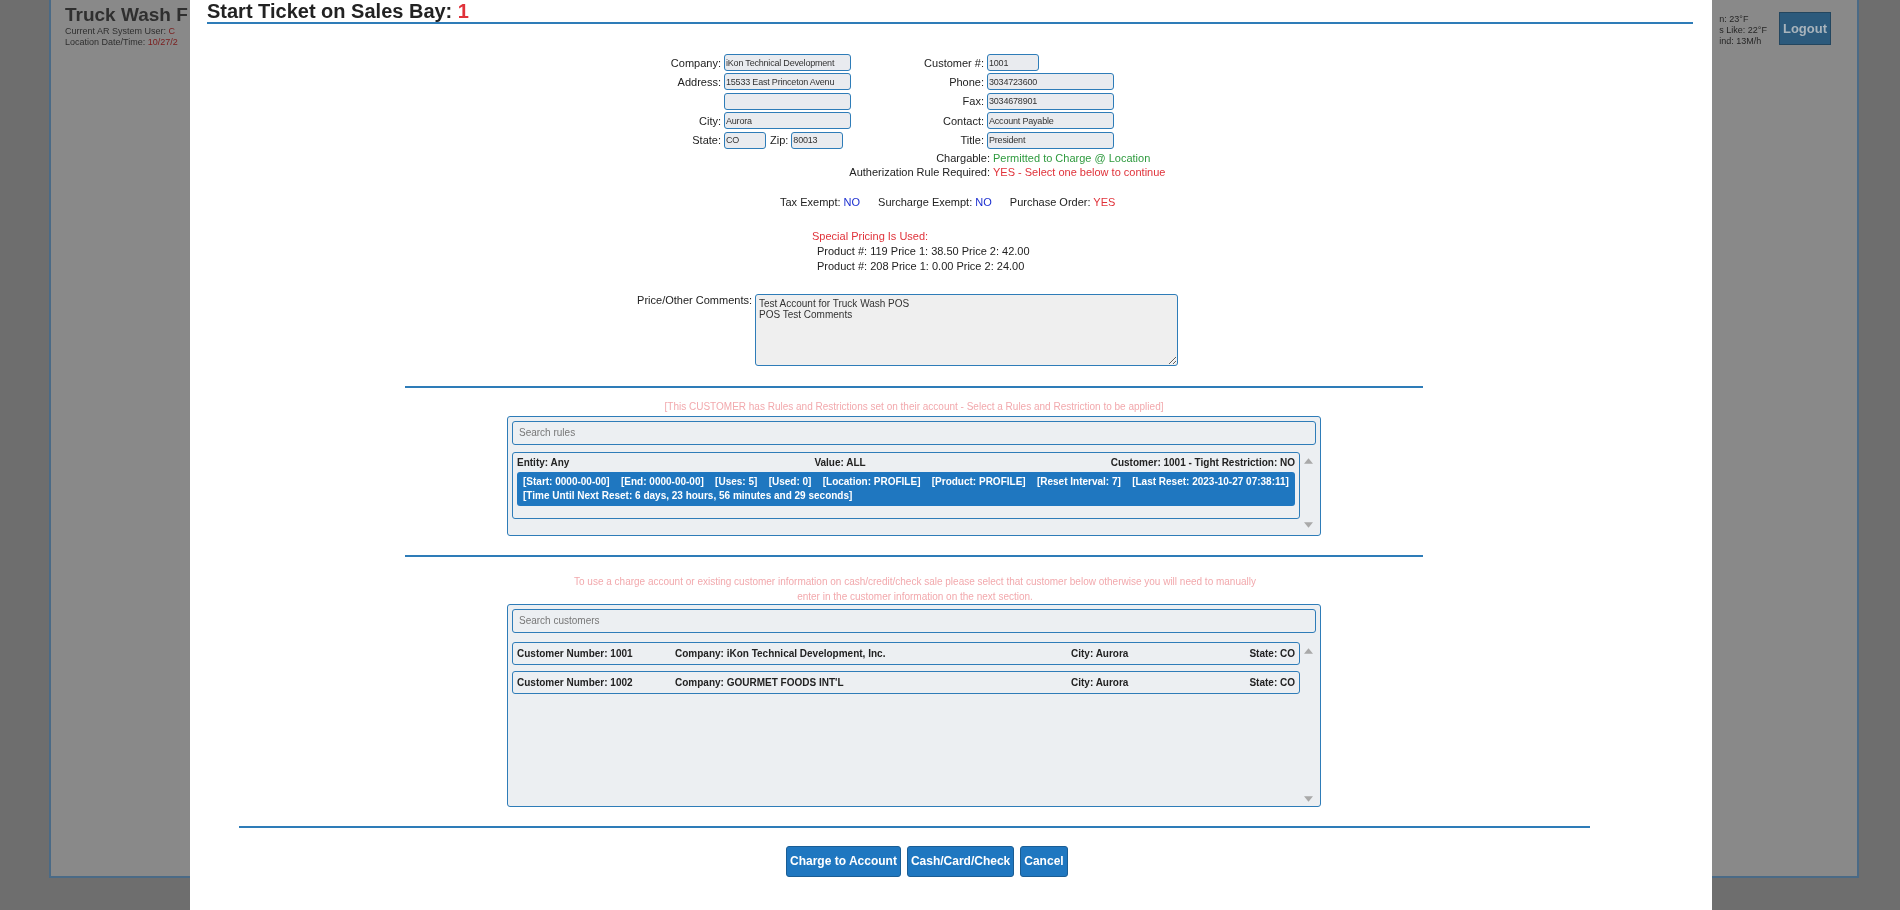 The width and height of the screenshot is (1900, 910). Describe the element at coordinates (695, 62) in the screenshot. I see `field-label: Company:` at that location.